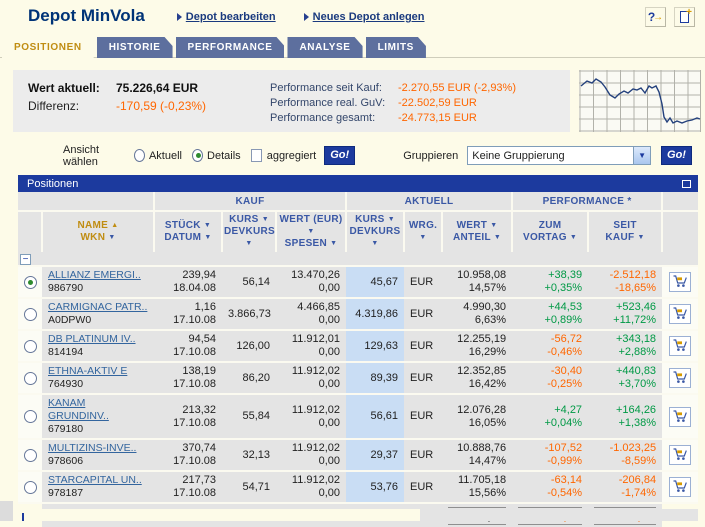  Describe the element at coordinates (384, 486) in the screenshot. I see `kurs-aktuell-value: 53,76` at that location.